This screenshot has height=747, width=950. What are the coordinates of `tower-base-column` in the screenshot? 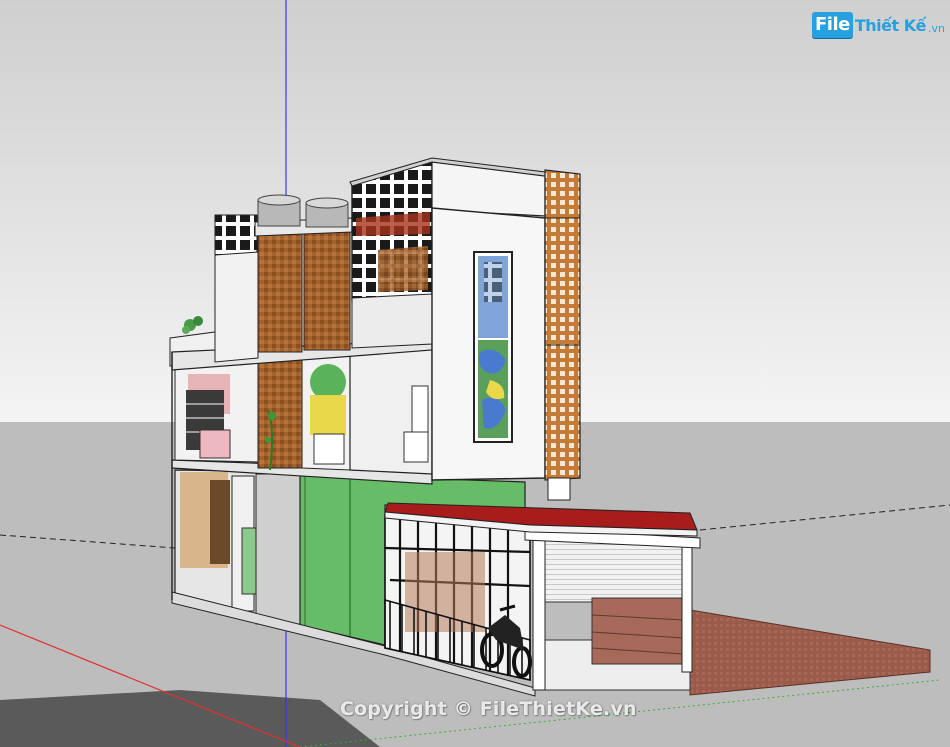 It's located at (559, 489).